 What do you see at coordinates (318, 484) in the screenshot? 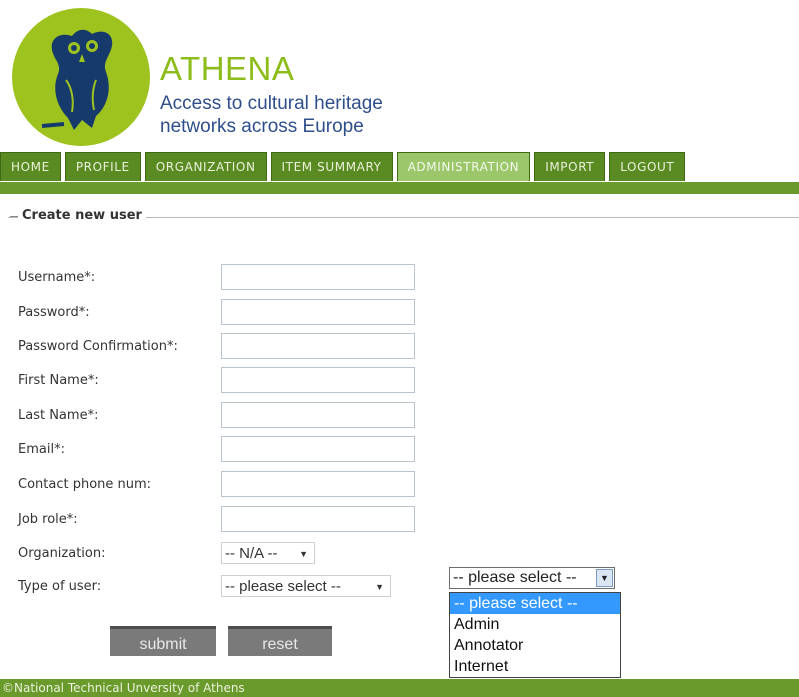
I see `contact-phone-input` at bounding box center [318, 484].